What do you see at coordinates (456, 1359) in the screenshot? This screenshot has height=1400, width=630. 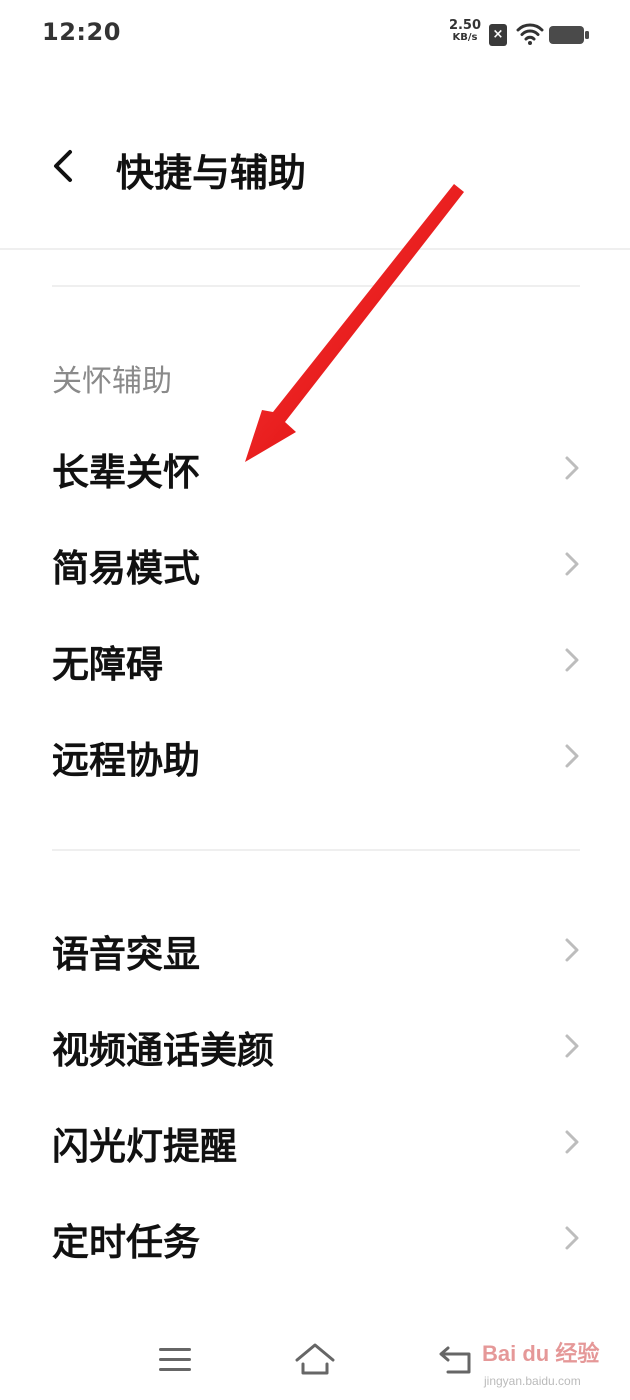 I see `back-icon` at bounding box center [456, 1359].